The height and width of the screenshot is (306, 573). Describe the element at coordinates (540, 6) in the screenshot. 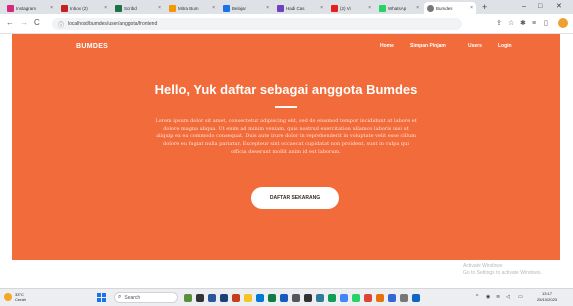

I see `maximize-button: □` at that location.